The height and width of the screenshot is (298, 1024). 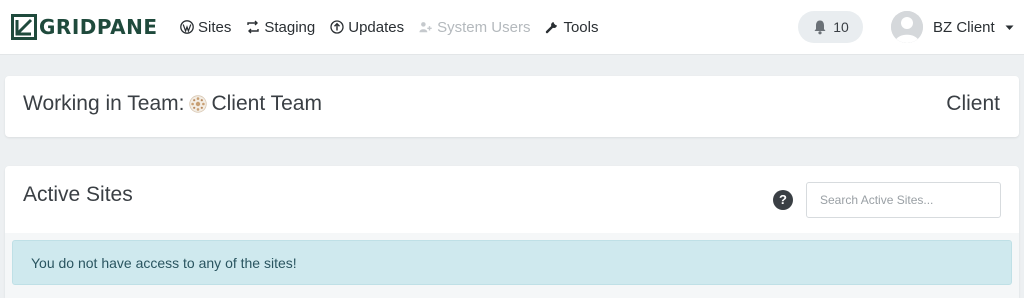 What do you see at coordinates (78, 194) in the screenshot?
I see `active-sites-title: Active Sites` at bounding box center [78, 194].